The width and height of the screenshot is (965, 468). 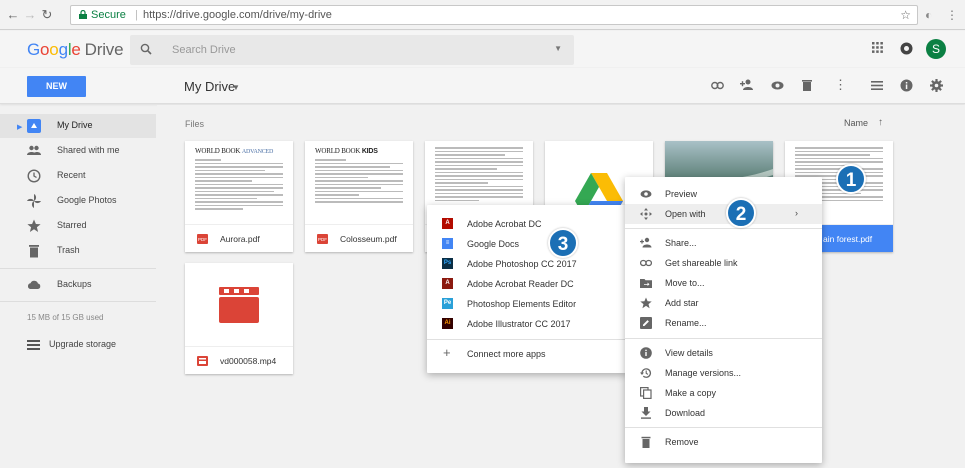 I want to click on plus-icon: +, so click(x=447, y=352).